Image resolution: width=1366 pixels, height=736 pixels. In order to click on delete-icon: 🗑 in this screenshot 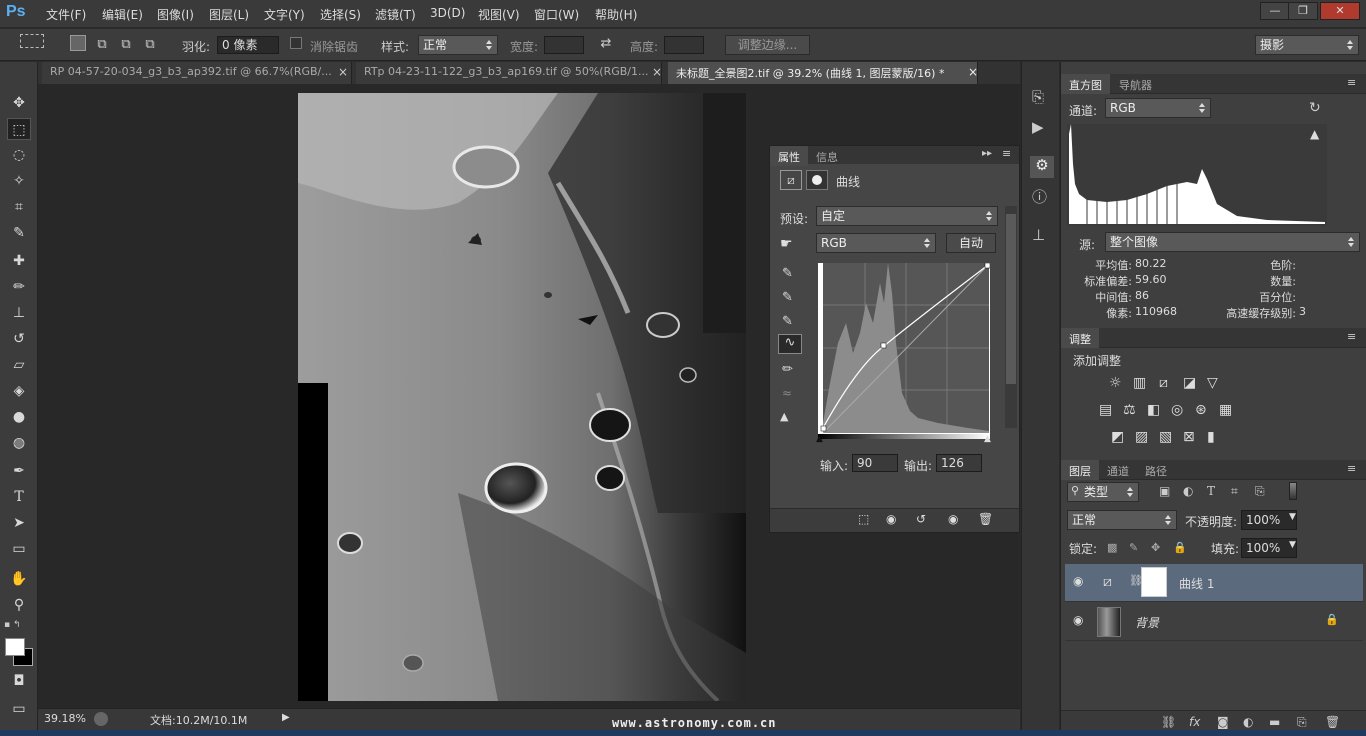, I will do `click(985, 519)`.